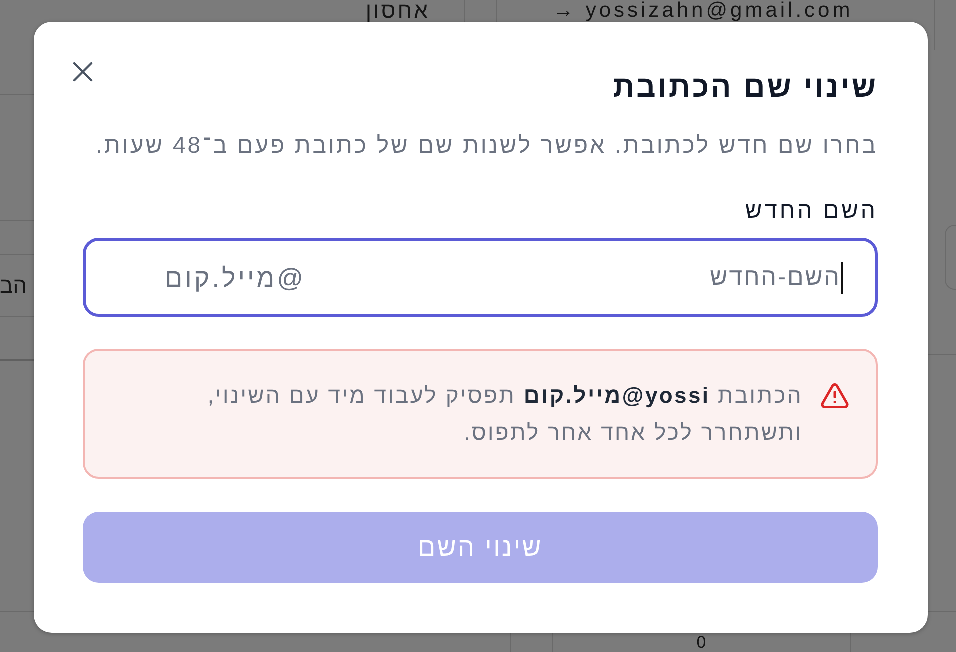  I want to click on warning-icon, so click(835, 396).